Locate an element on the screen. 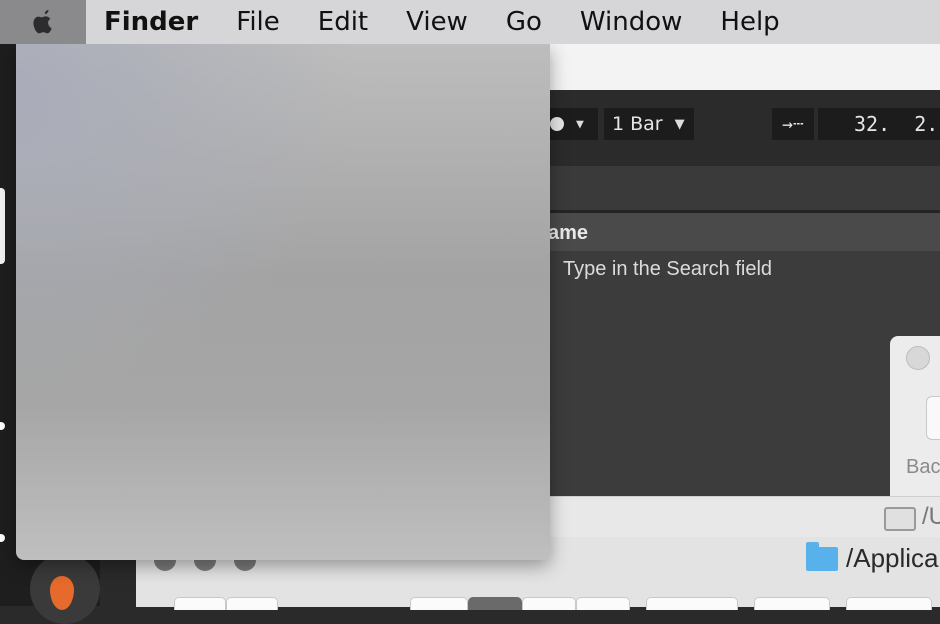  tags-button is located at coordinates (889, 603).